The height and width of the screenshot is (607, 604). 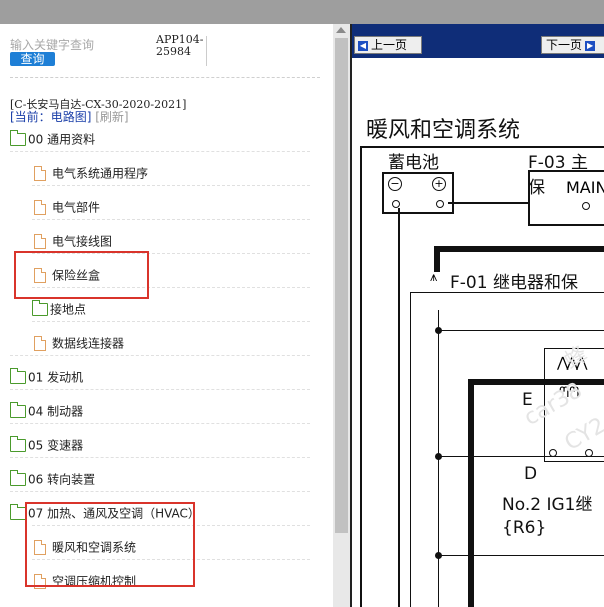 I want to click on f01-label: F-01 继电器和保, so click(x=514, y=283).